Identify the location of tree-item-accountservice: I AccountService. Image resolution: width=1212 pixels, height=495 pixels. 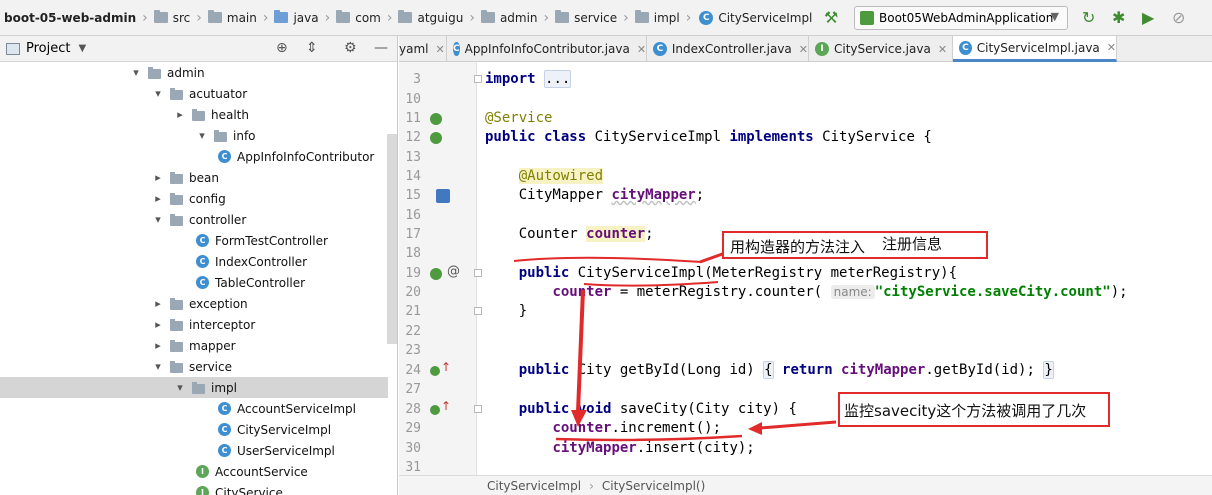
(194, 471).